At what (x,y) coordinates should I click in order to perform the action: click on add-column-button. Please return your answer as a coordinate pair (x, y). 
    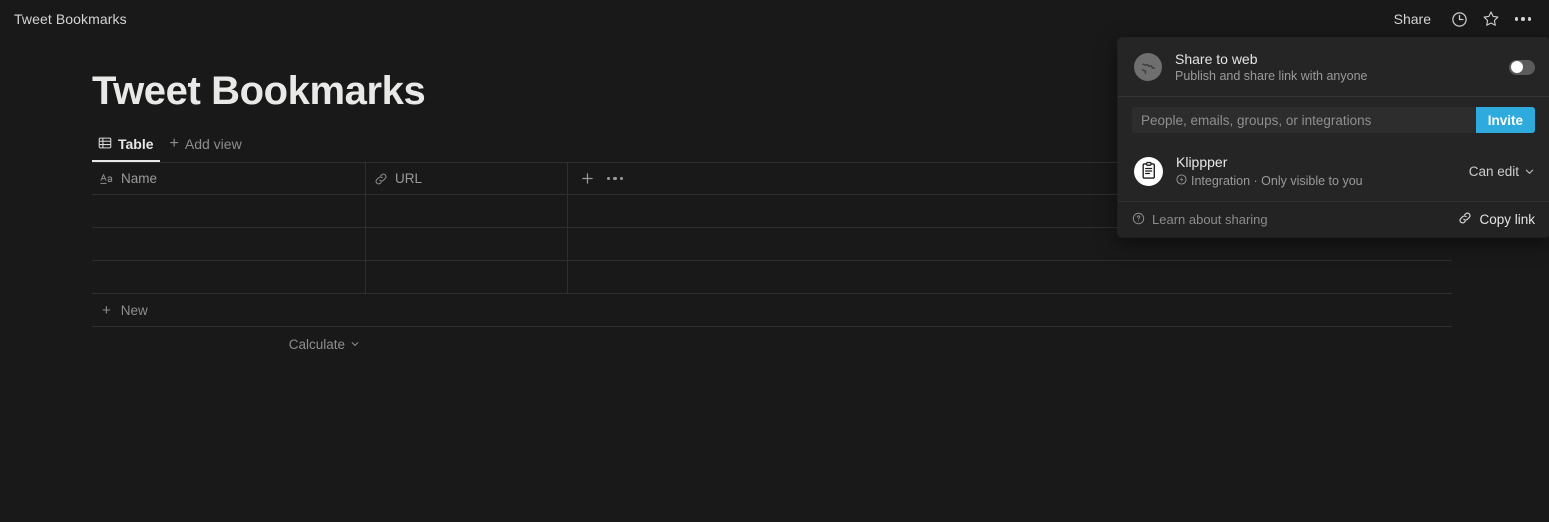
    Looking at the image, I should click on (587, 179).